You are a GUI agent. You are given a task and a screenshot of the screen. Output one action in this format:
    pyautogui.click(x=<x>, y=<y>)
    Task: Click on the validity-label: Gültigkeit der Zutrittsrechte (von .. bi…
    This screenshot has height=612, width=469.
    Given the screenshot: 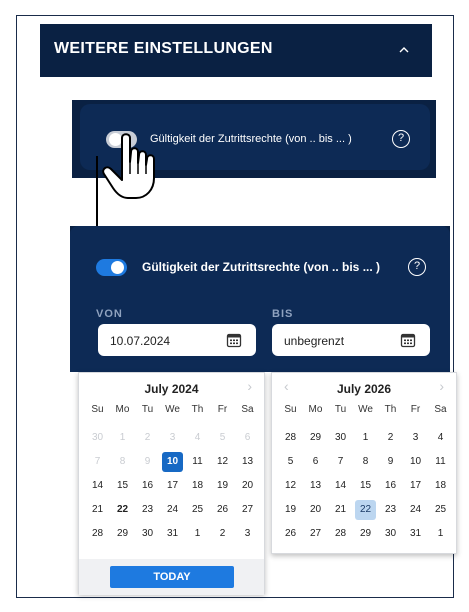 What is the action you would take?
    pyautogui.click(x=251, y=139)
    